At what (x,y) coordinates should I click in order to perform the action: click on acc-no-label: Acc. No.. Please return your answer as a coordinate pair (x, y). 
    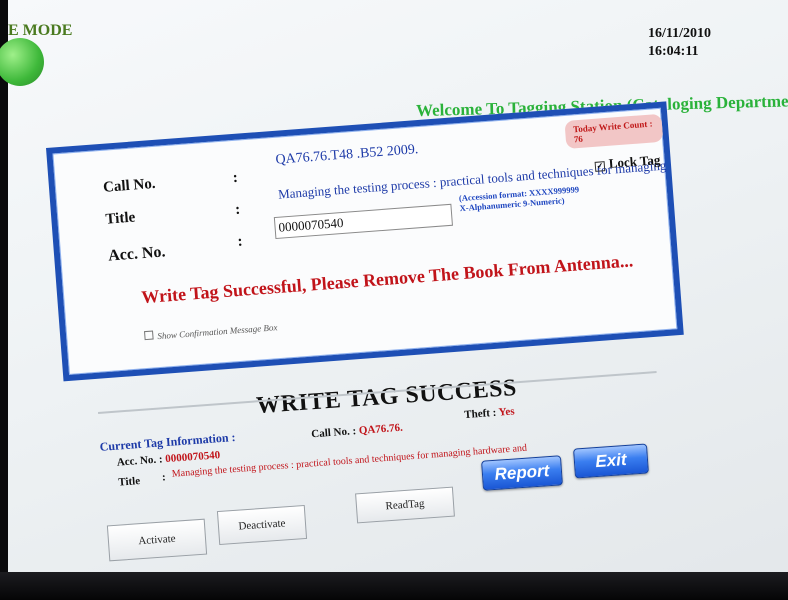
    Looking at the image, I should click on (137, 254).